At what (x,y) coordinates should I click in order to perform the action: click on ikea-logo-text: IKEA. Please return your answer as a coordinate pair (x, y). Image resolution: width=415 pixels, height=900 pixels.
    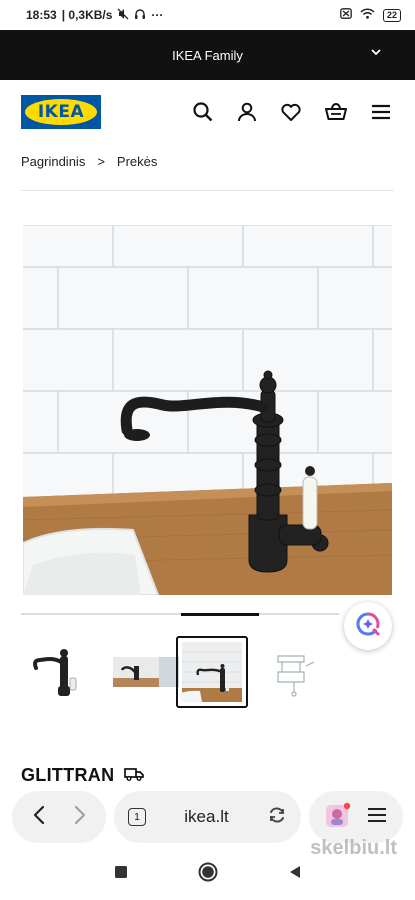
    Looking at the image, I should click on (61, 112).